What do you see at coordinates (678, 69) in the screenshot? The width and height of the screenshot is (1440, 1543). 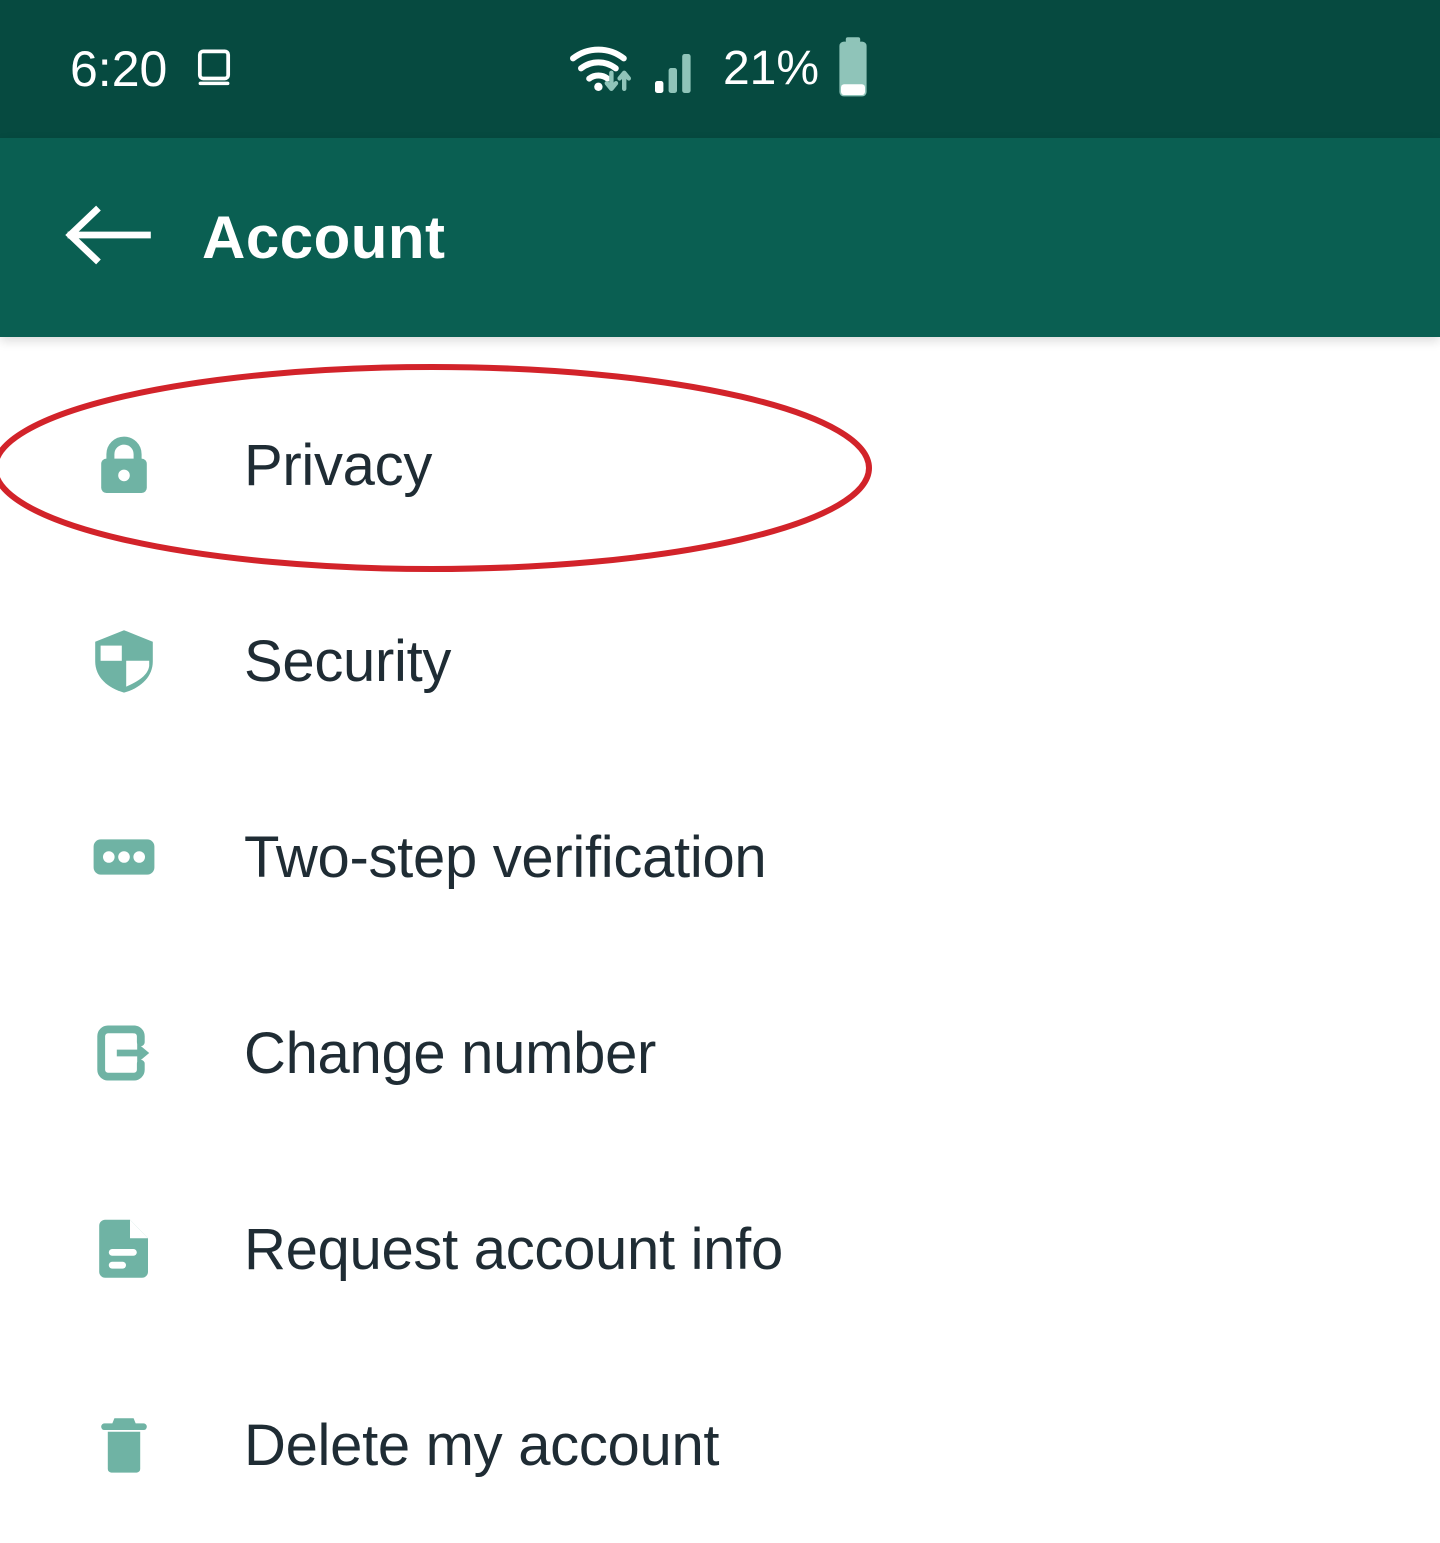 I see `cellular-signal-icon` at bounding box center [678, 69].